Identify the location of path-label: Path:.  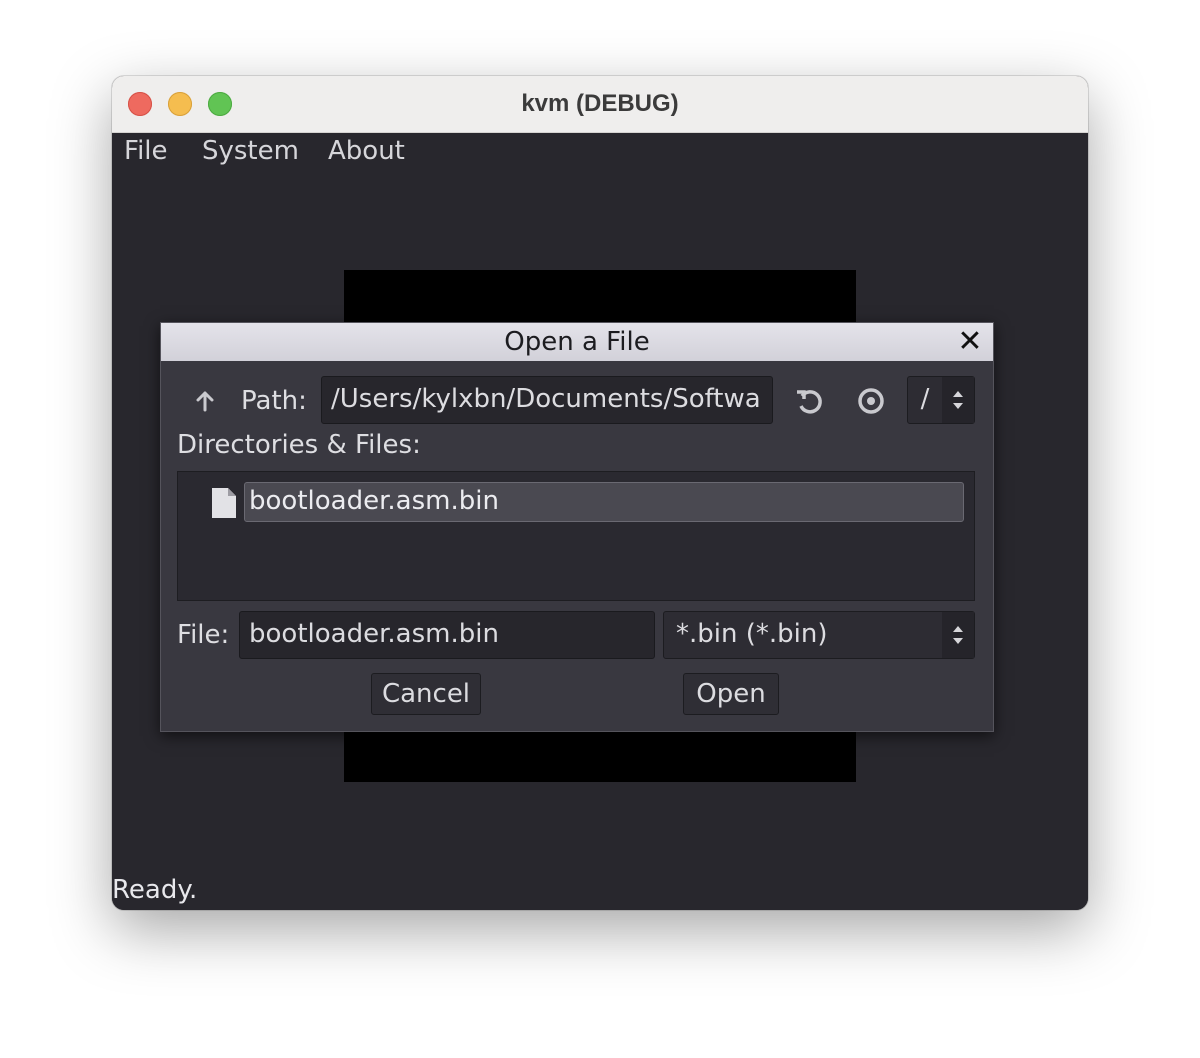
(274, 401).